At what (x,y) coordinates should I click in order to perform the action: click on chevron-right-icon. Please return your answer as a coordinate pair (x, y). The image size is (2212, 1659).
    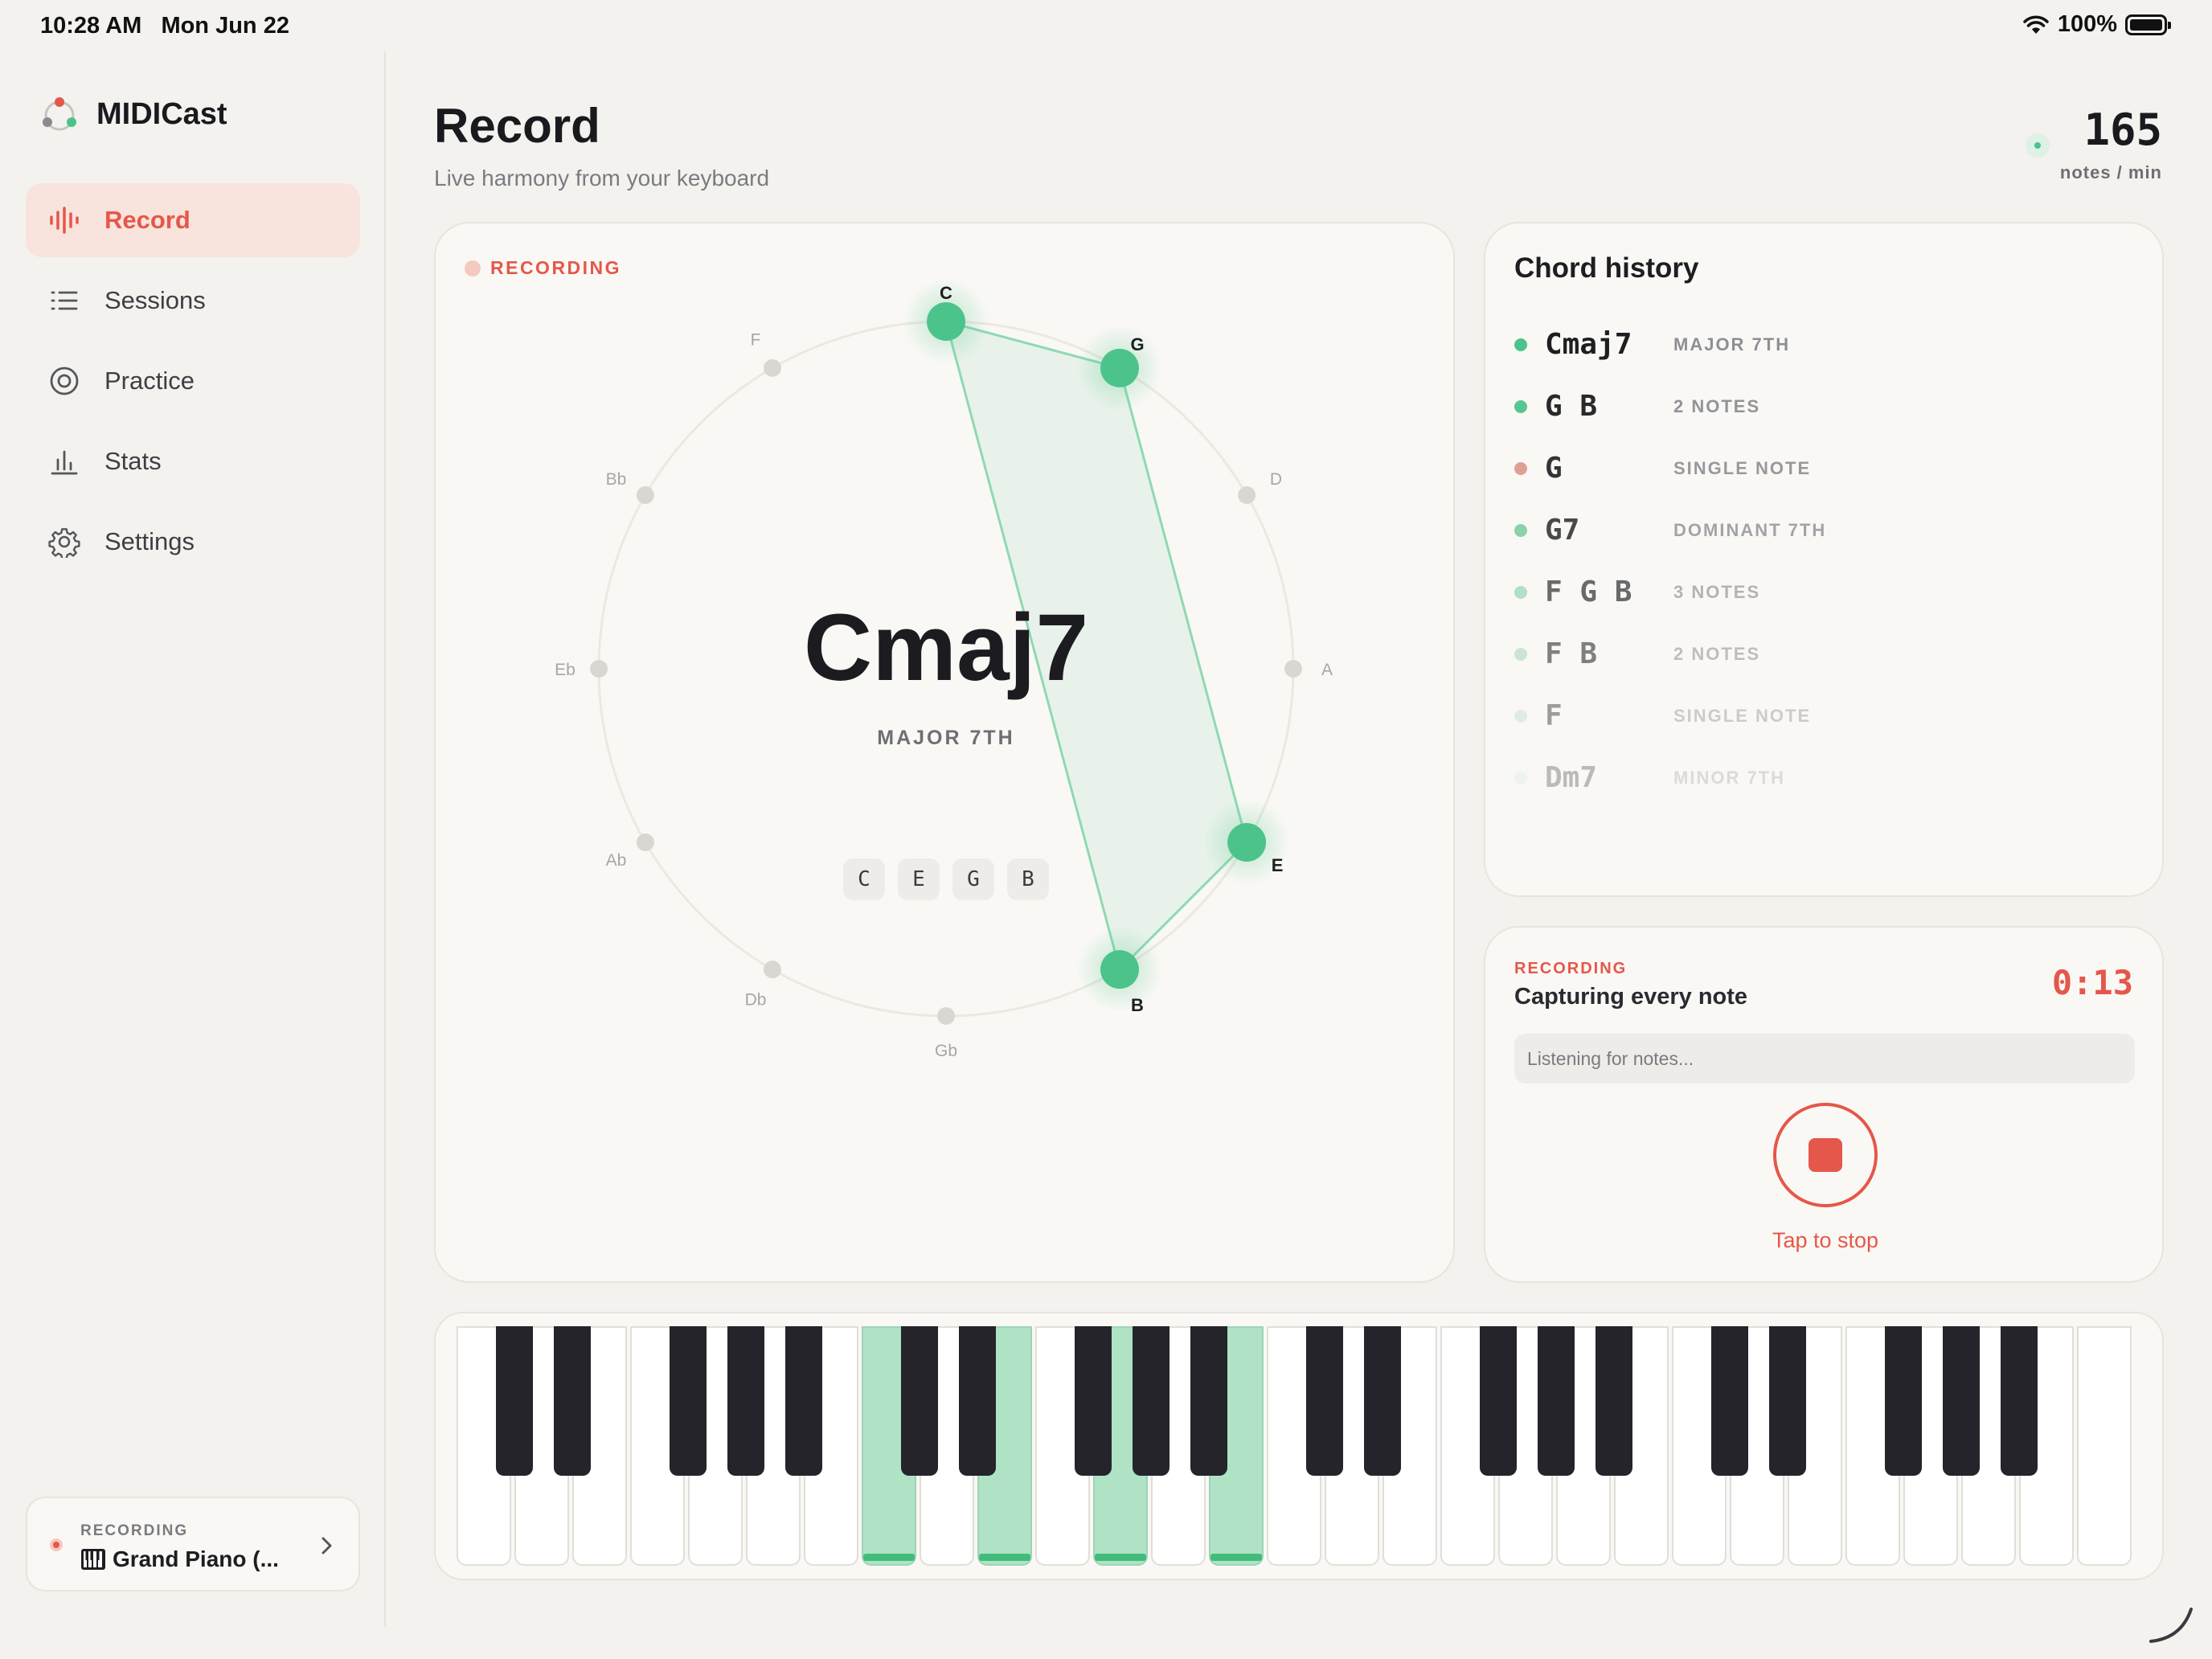
    Looking at the image, I should click on (327, 1546).